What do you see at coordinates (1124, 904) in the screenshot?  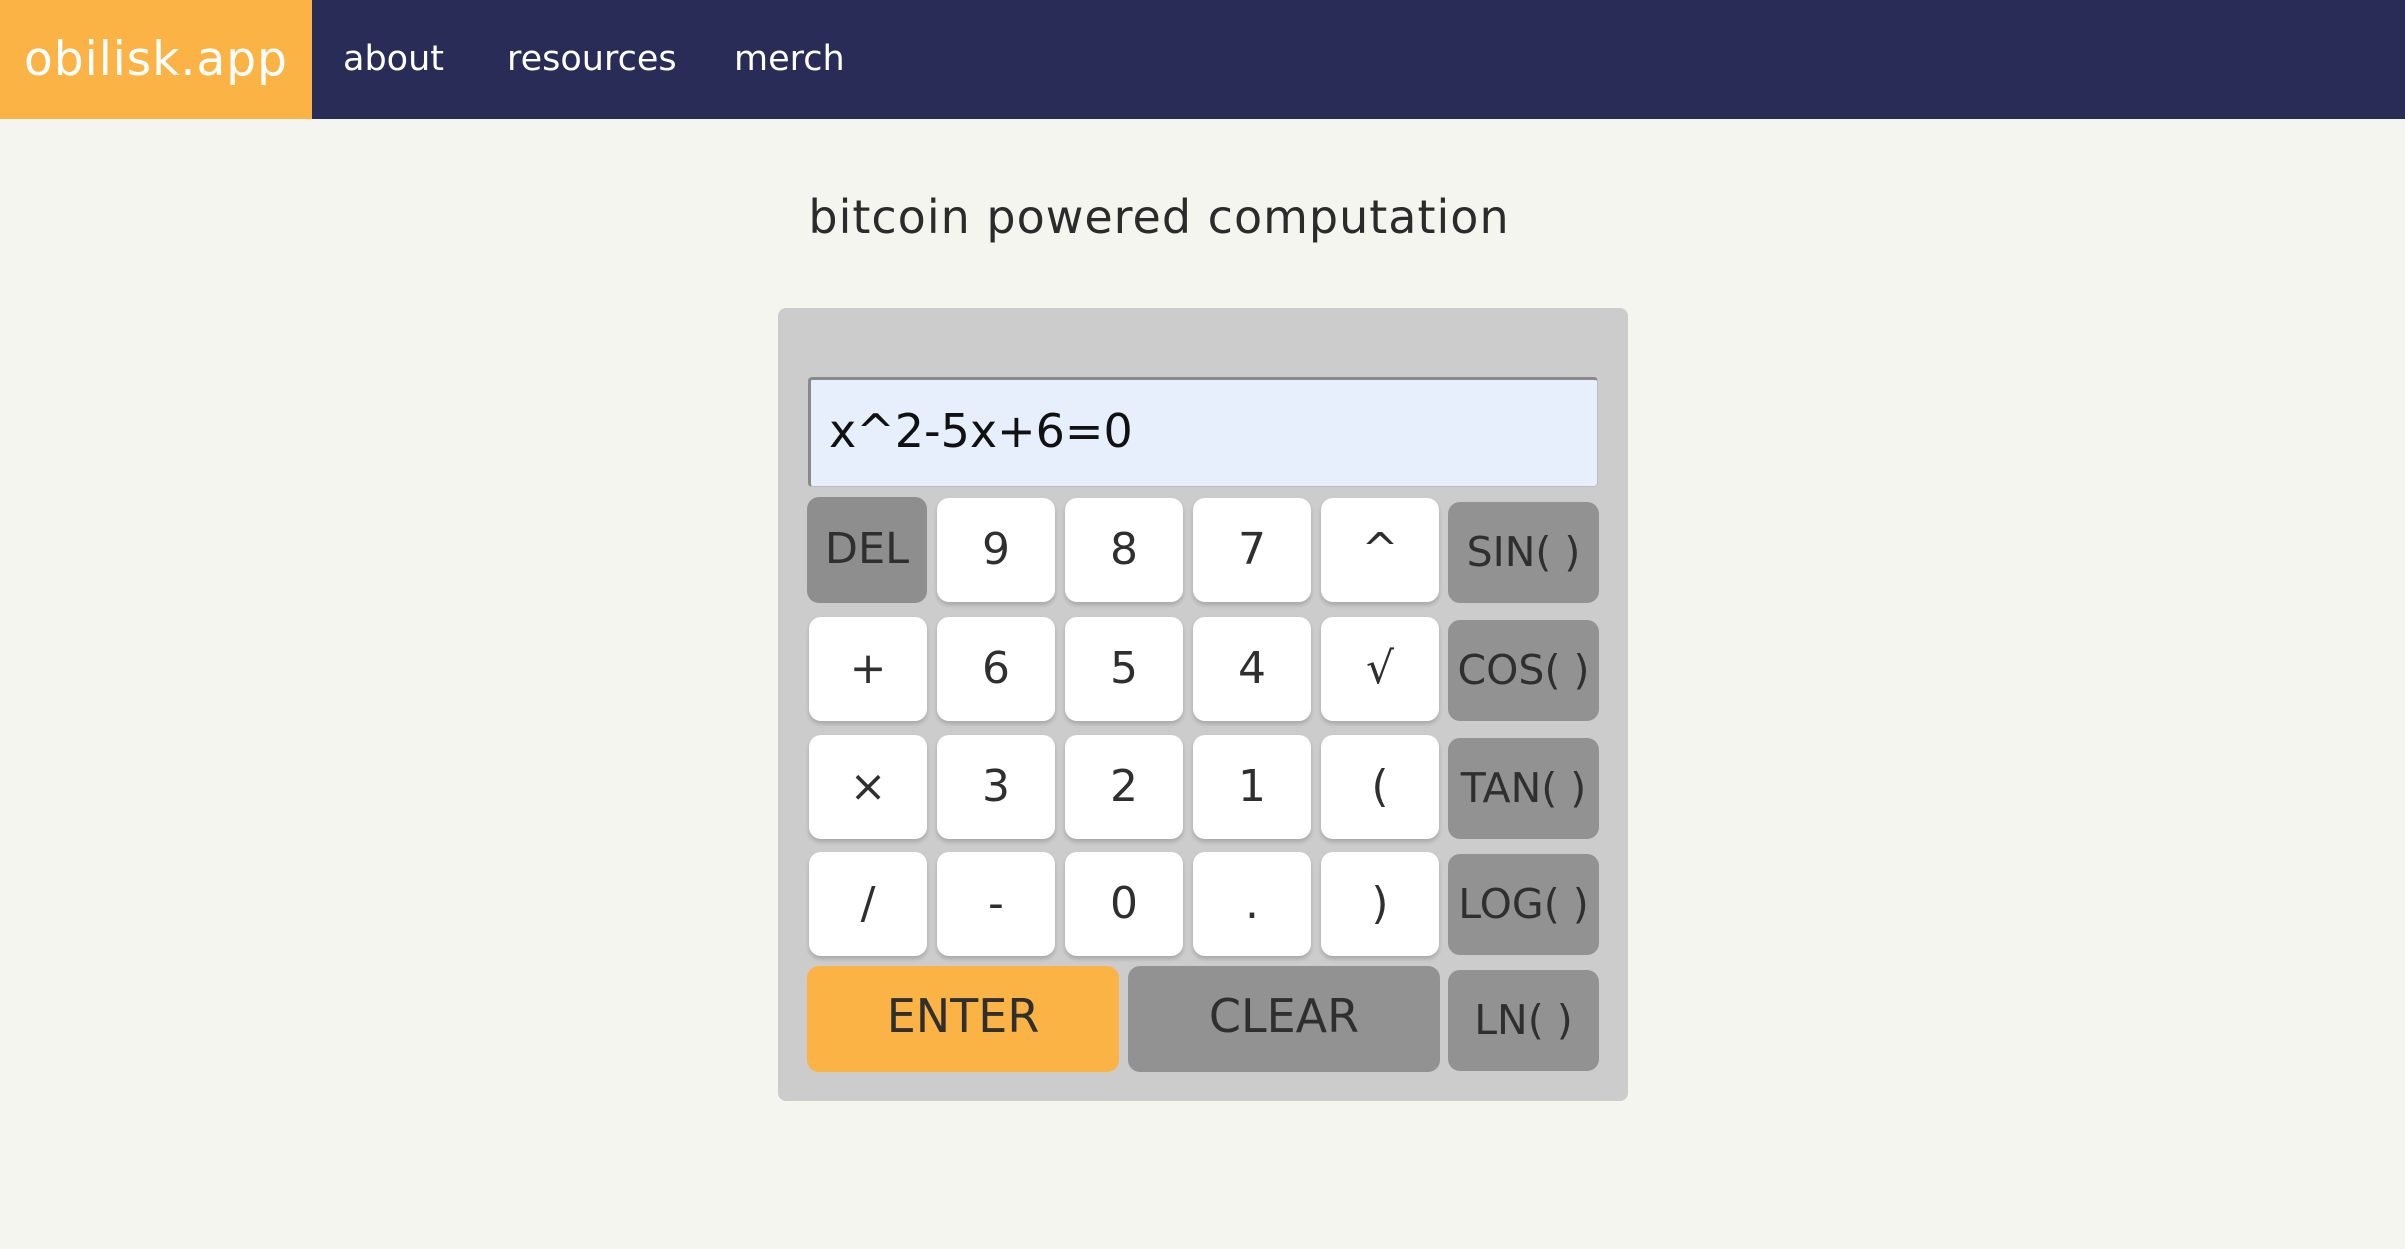 I see `key-0-button: 0` at bounding box center [1124, 904].